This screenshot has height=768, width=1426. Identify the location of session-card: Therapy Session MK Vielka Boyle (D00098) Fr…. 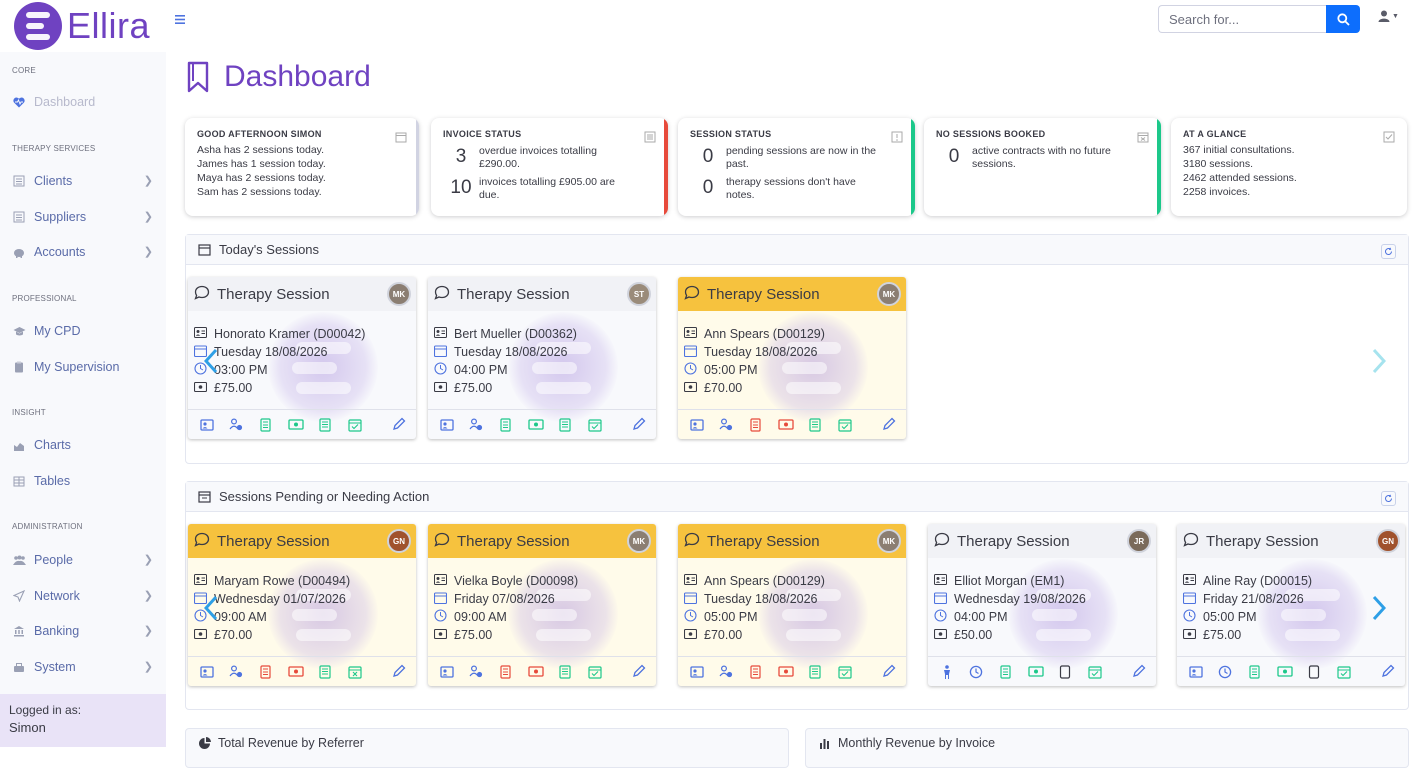
(542, 605).